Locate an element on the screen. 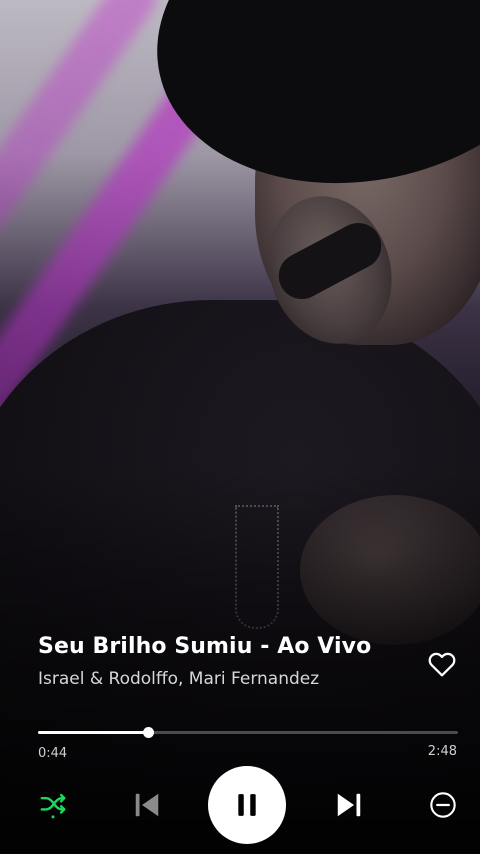 The width and height of the screenshot is (480, 854). progress-fill is located at coordinates (93, 732).